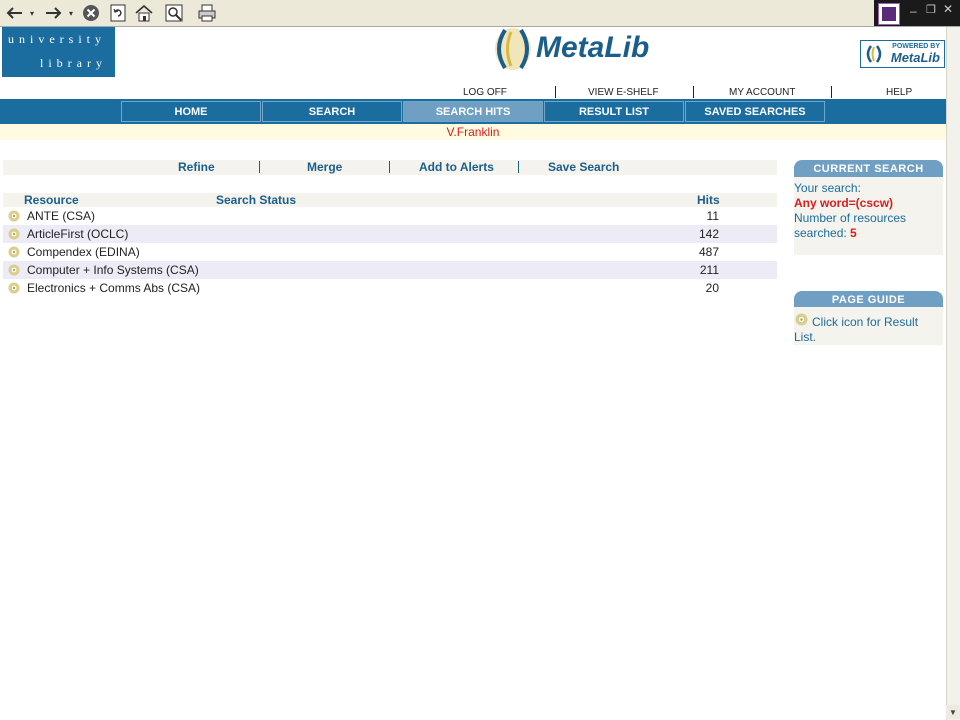 This screenshot has width=960, height=720. Describe the element at coordinates (953, 712) in the screenshot. I see `scroll-down-icon: ▼` at that location.